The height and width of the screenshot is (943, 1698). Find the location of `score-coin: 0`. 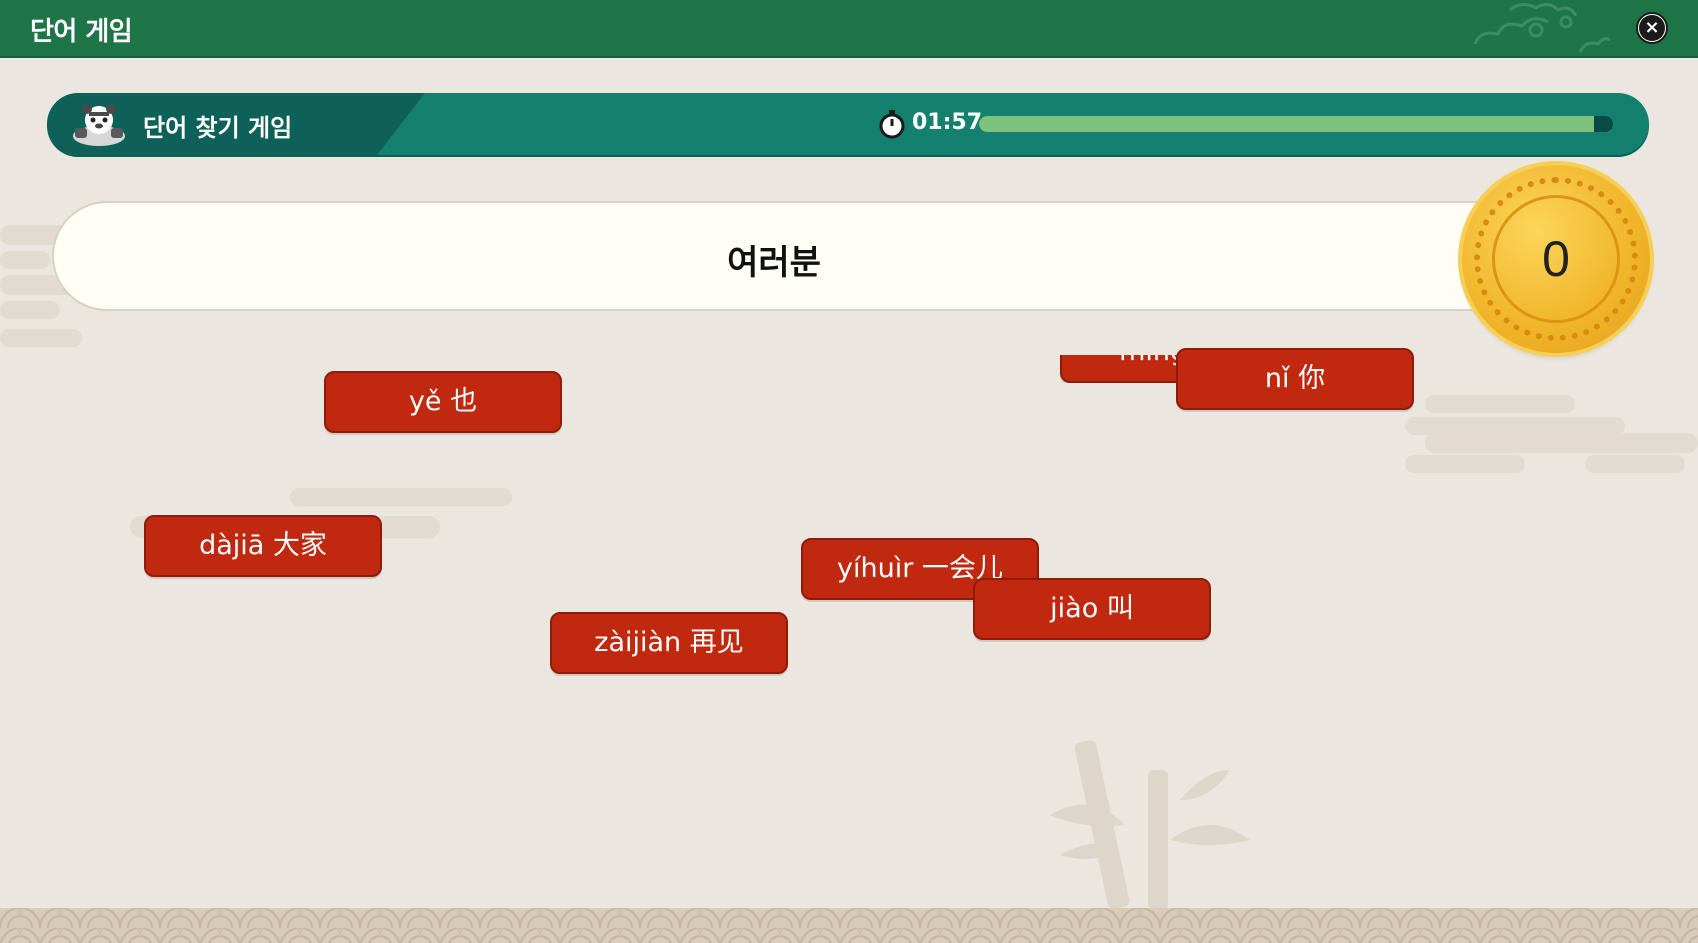

score-coin: 0 is located at coordinates (1556, 259).